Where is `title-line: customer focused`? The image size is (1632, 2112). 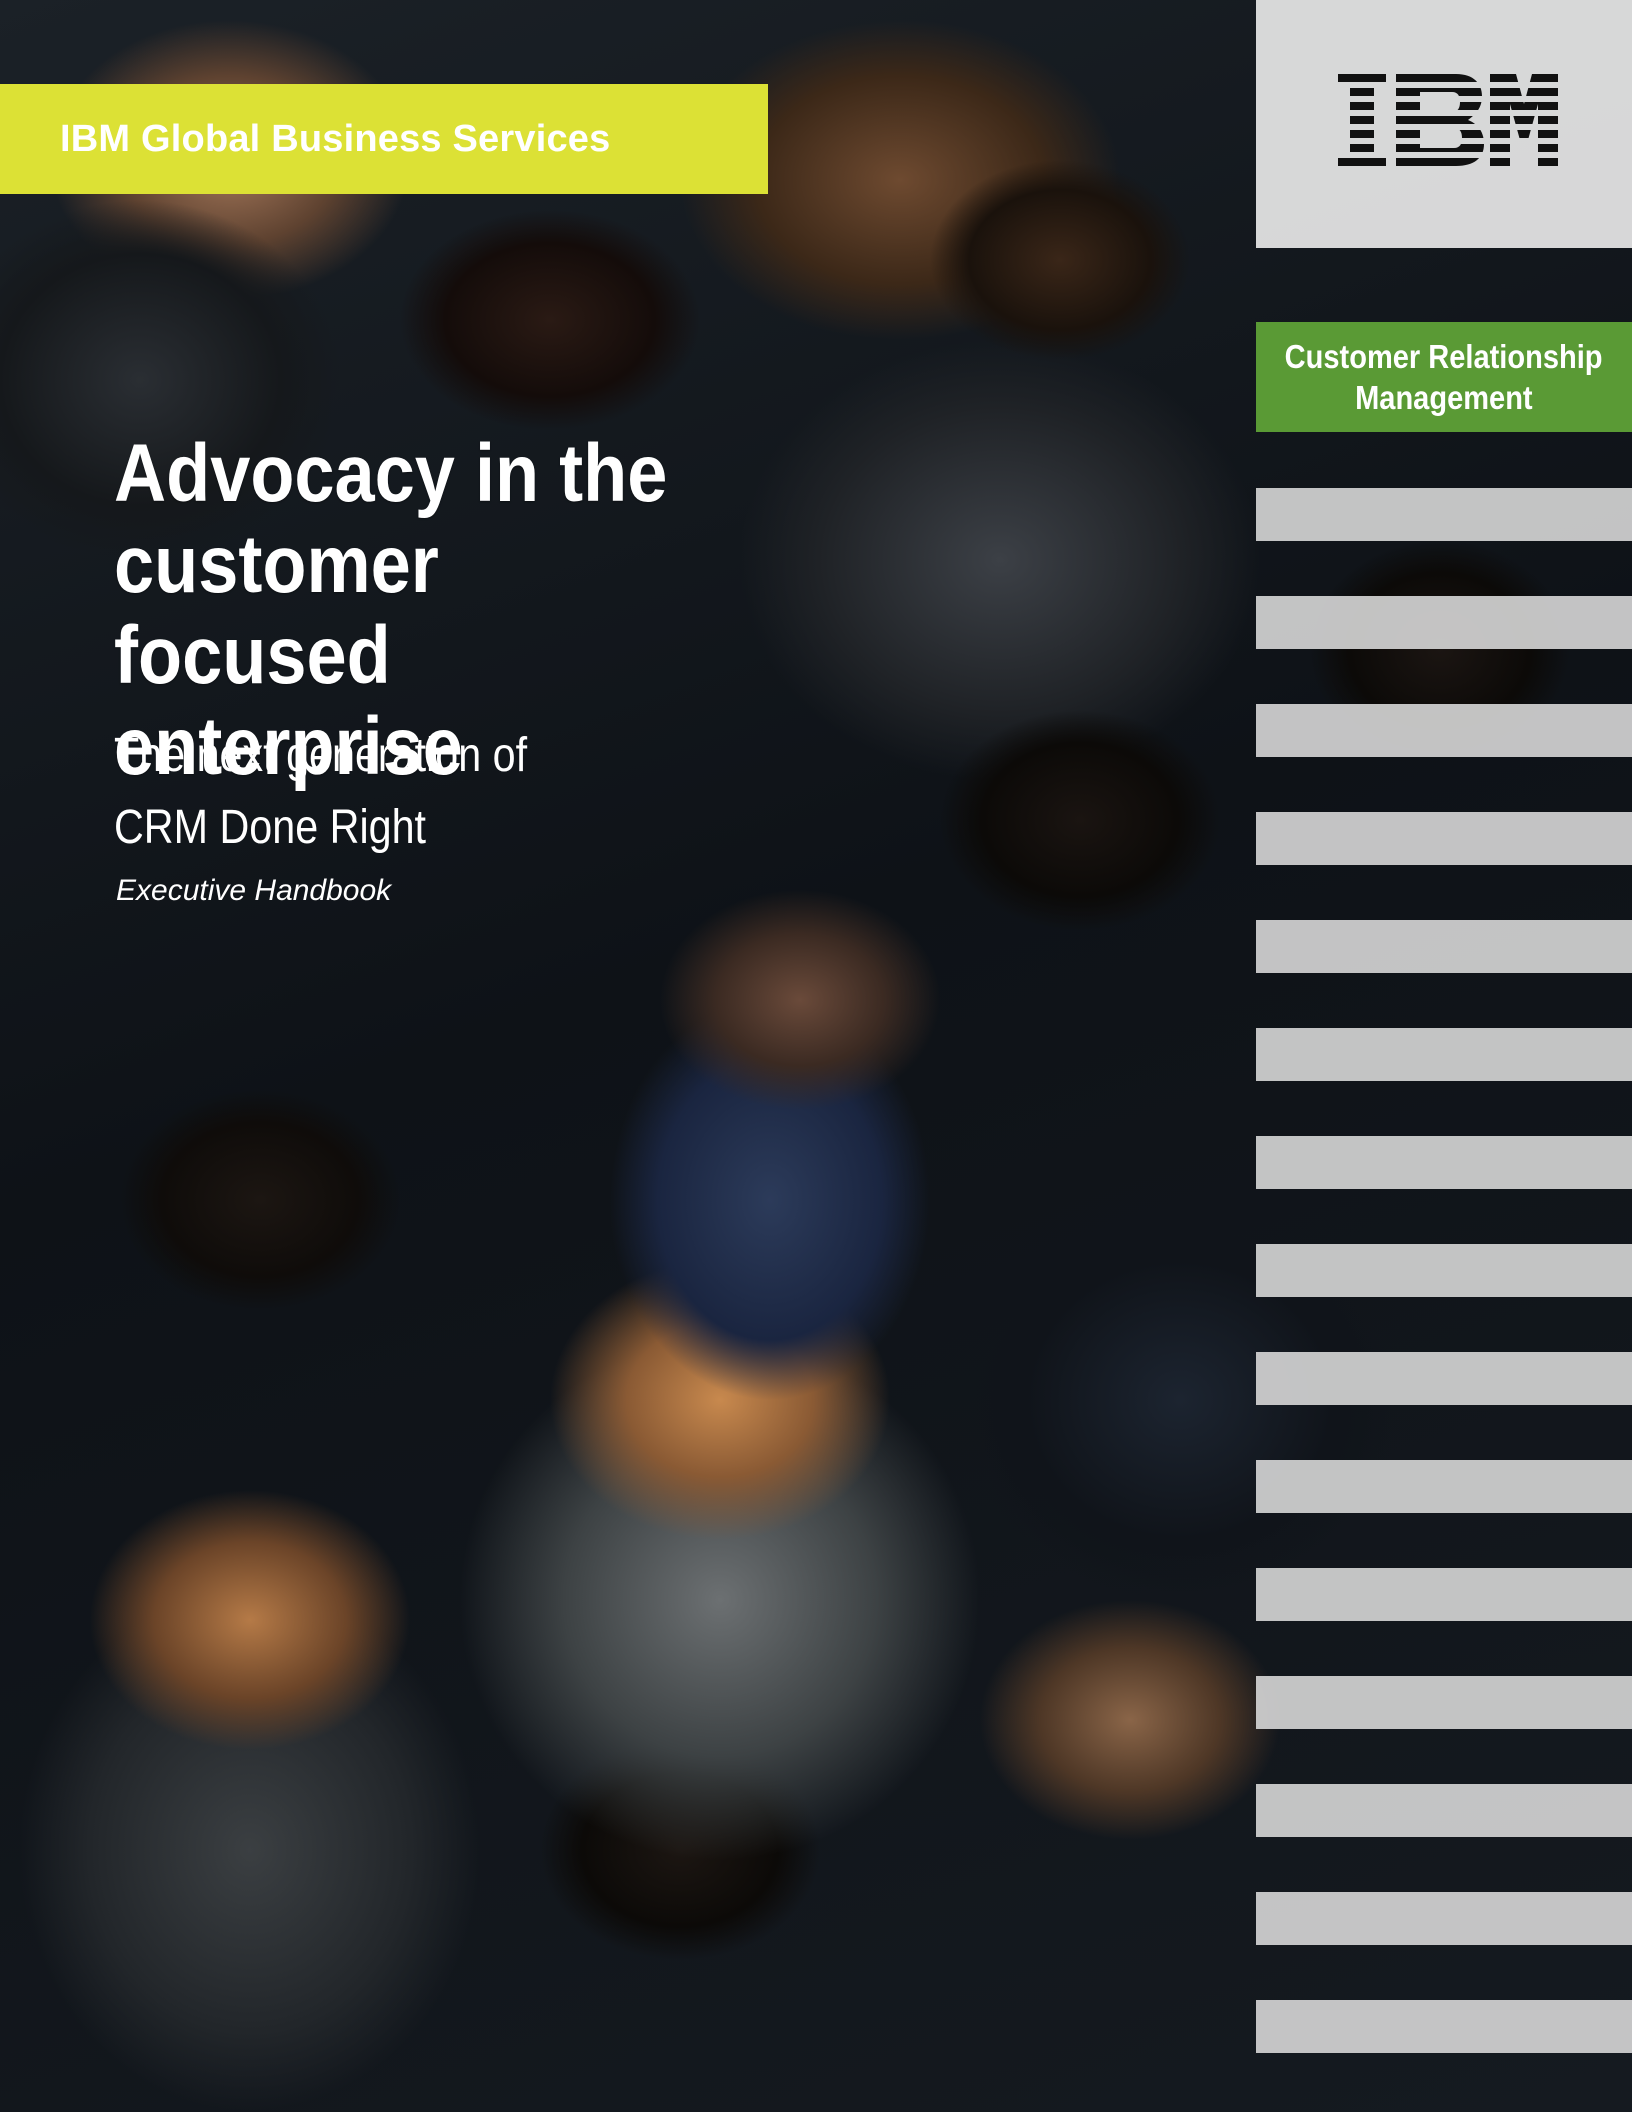
title-line: customer focused is located at coordinates (276, 610).